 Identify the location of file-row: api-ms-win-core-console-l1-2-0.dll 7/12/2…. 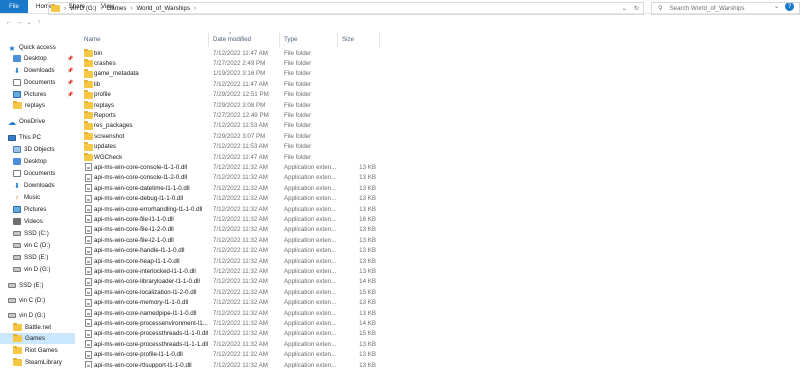
(234, 178).